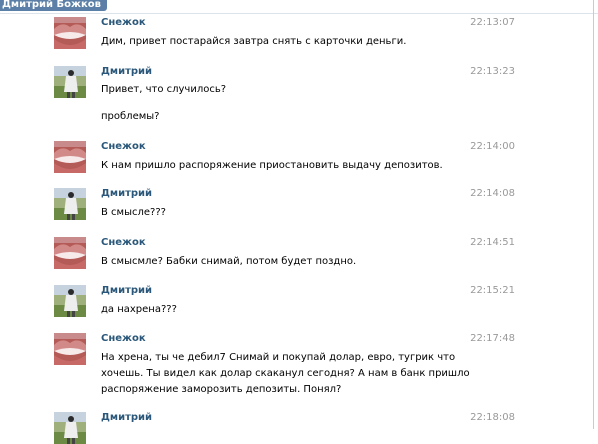  I want to click on message-time: 22:14:51, so click(492, 242).